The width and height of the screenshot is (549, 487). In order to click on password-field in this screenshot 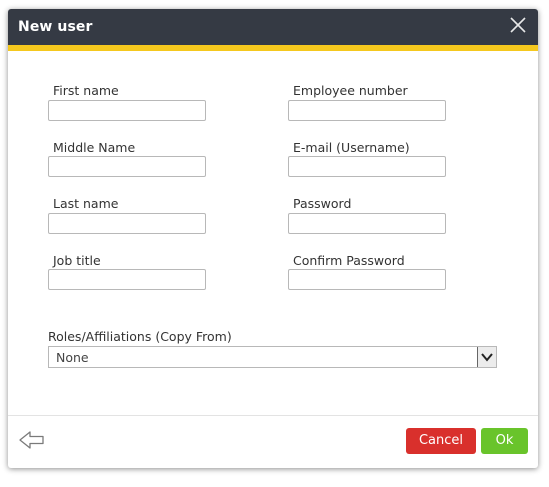, I will do `click(367, 223)`.